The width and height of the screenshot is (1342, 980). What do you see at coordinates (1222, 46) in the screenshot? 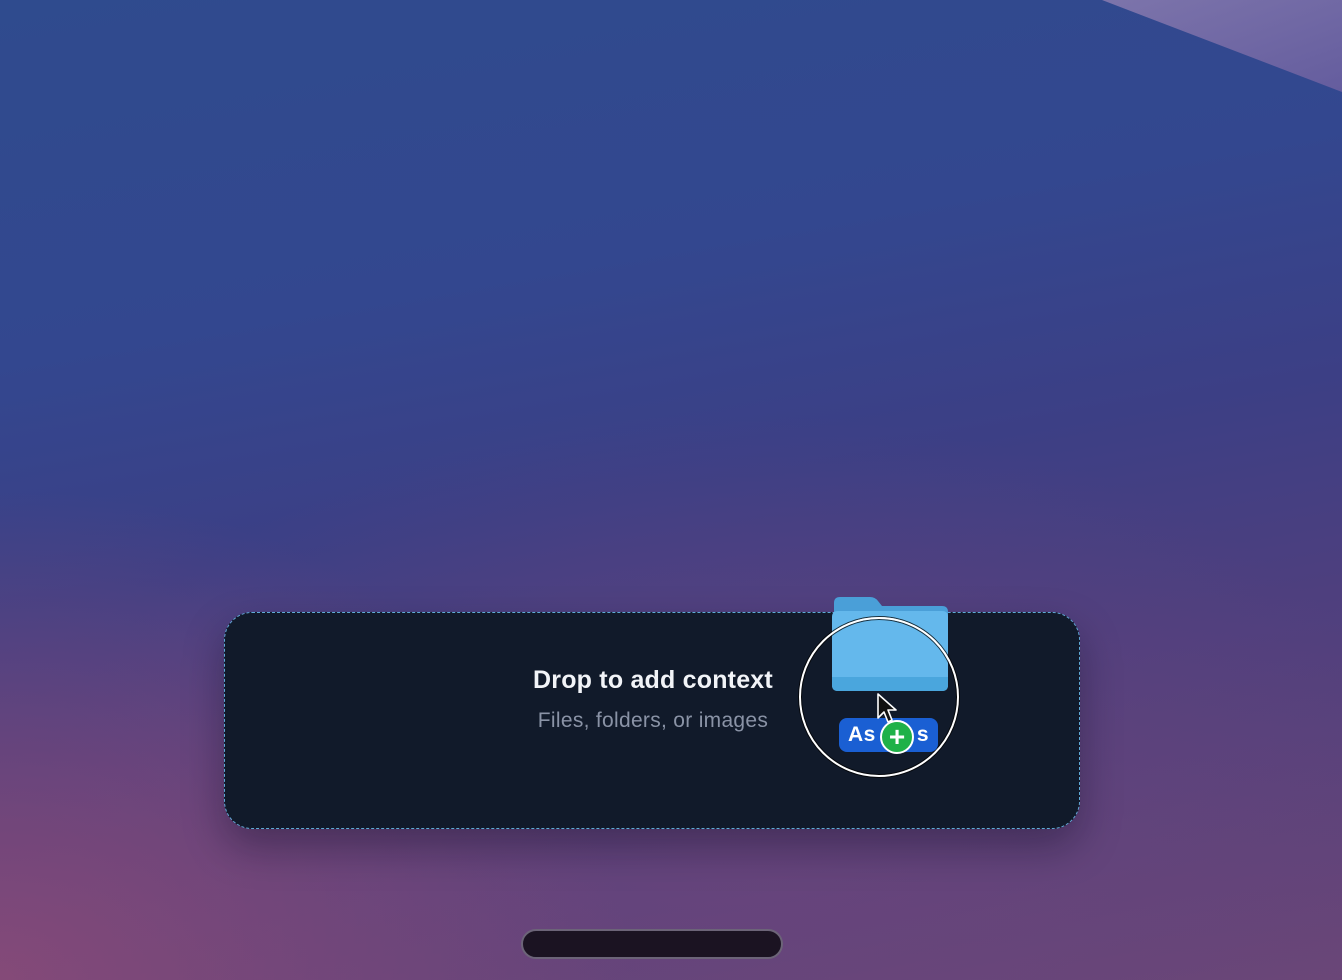
I see `desktop-wallpaper-shape` at bounding box center [1222, 46].